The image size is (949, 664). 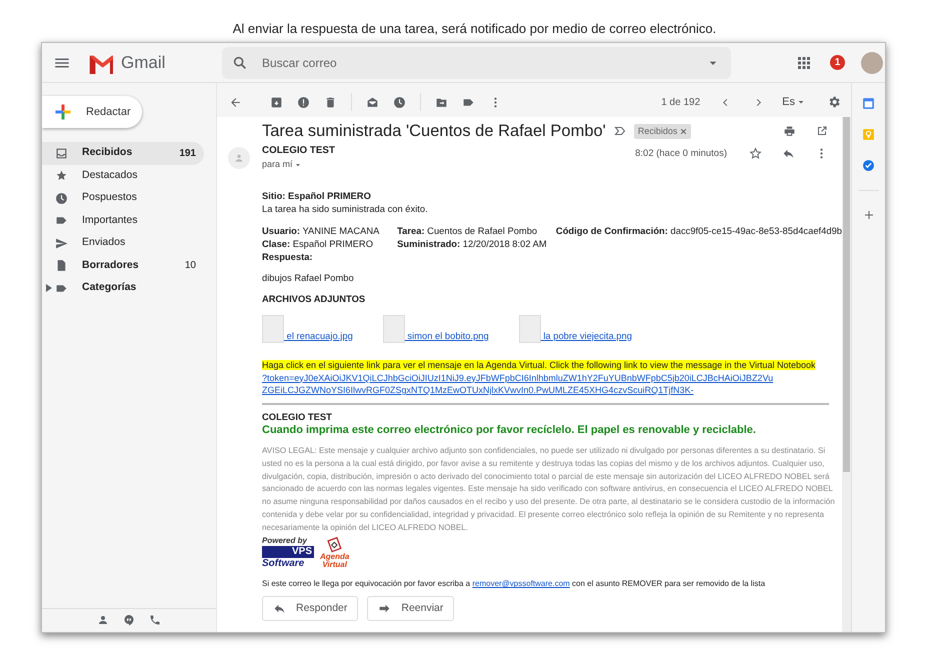 I want to click on attachment-link: simon el bobito.png, so click(x=446, y=336).